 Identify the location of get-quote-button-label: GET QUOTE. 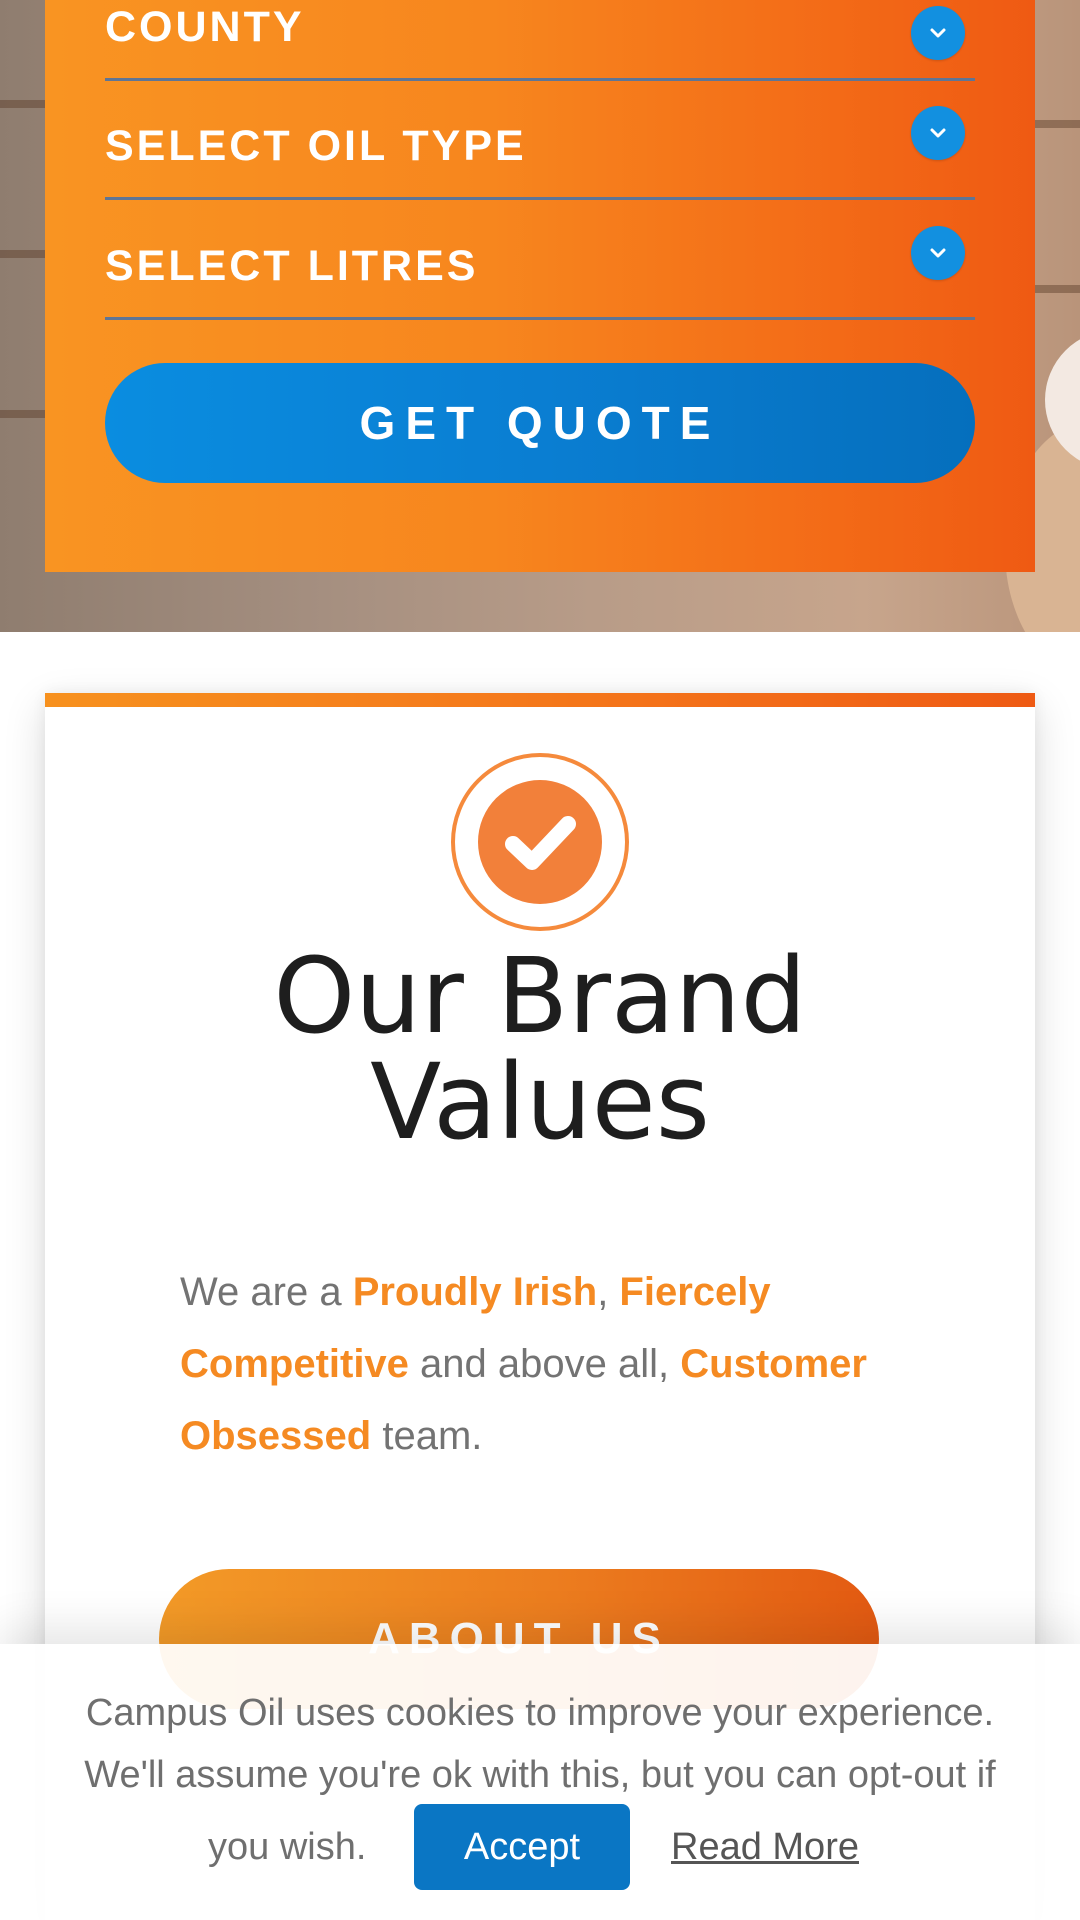
(540, 423).